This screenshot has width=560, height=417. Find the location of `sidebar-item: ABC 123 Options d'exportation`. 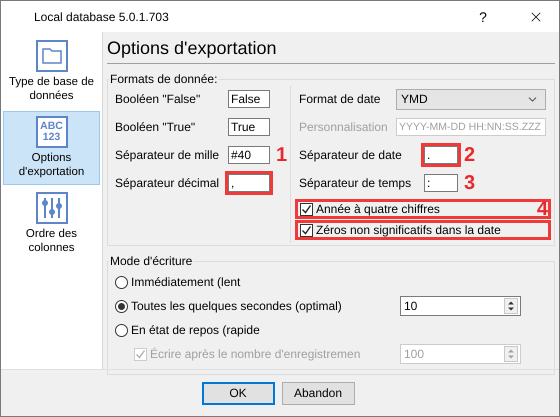

sidebar-item: ABC 123 Options d'exportation is located at coordinates (51, 148).